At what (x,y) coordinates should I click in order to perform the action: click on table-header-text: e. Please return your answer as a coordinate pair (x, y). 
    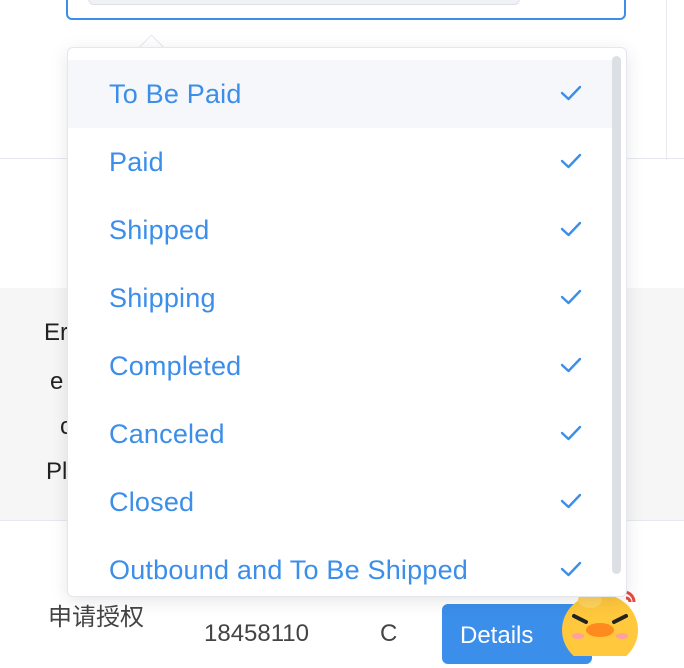
    Looking at the image, I should click on (57, 381).